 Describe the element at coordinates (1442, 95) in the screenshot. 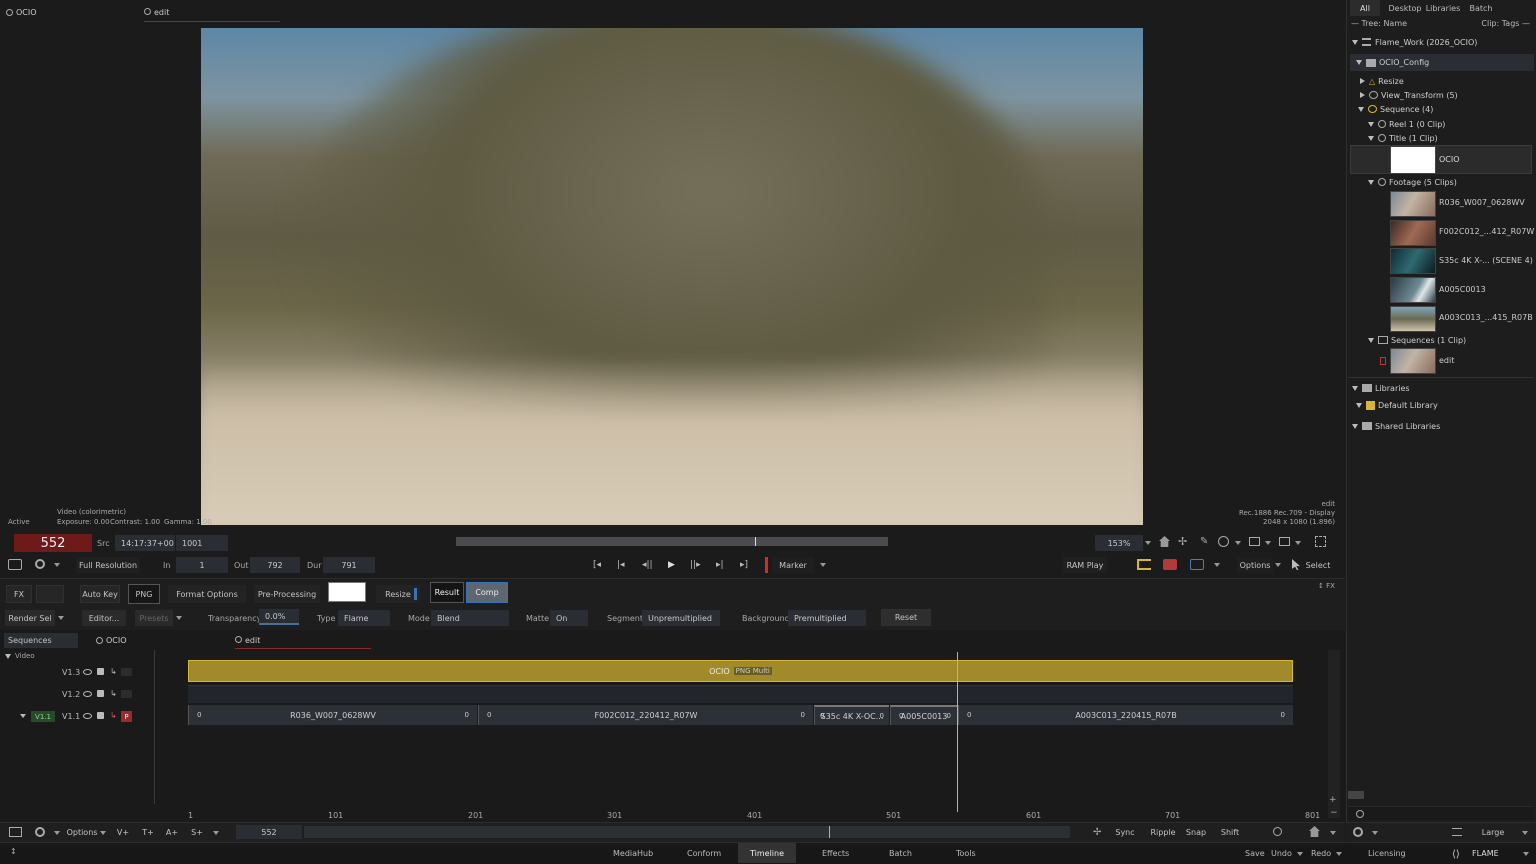

I see `tree-view-transform: View_Transform (5)` at that location.